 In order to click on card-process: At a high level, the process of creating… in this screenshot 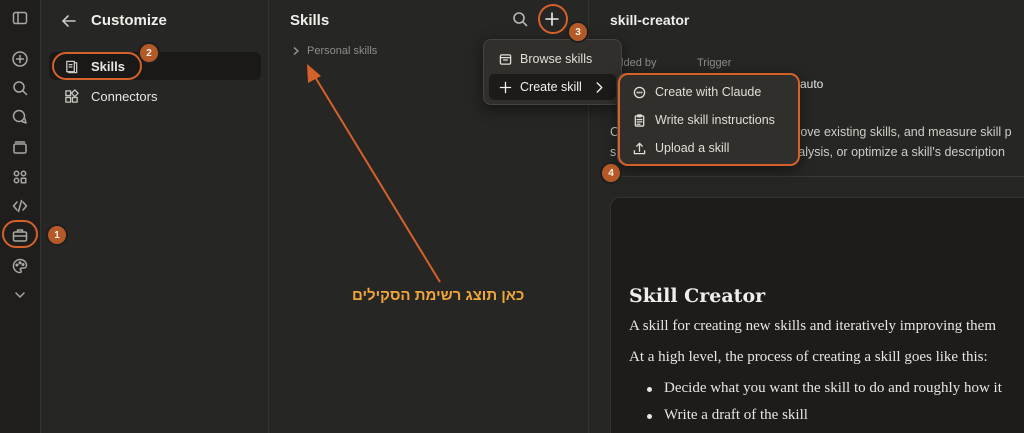, I will do `click(808, 357)`.